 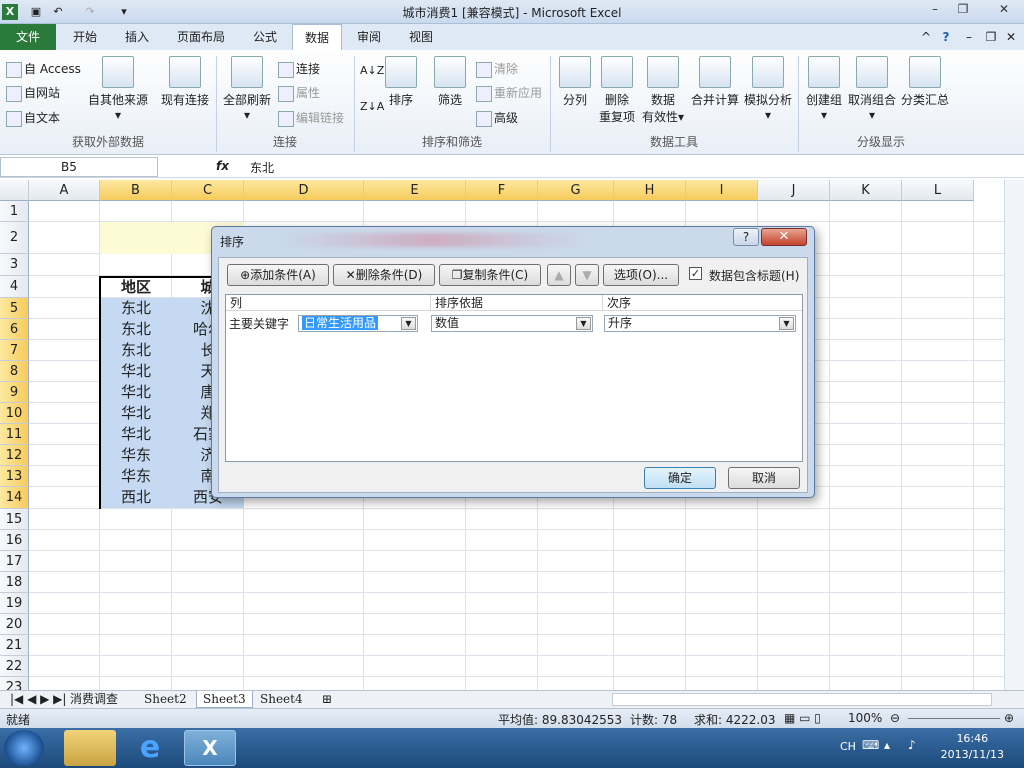 What do you see at coordinates (401, 82) in the screenshot?
I see `sort-button: 排序` at bounding box center [401, 82].